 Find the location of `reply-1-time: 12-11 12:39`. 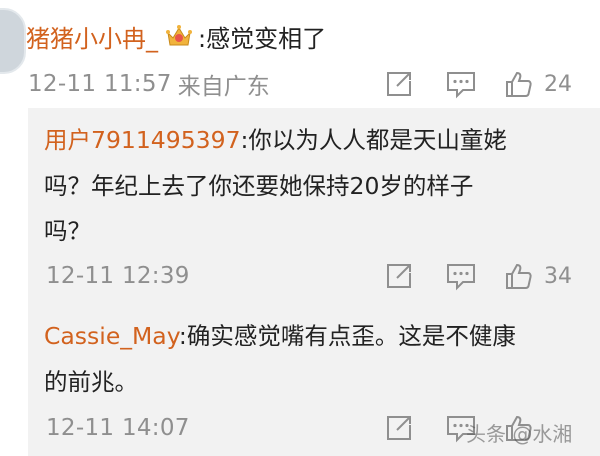

reply-1-time: 12-11 12:39 is located at coordinates (118, 276).